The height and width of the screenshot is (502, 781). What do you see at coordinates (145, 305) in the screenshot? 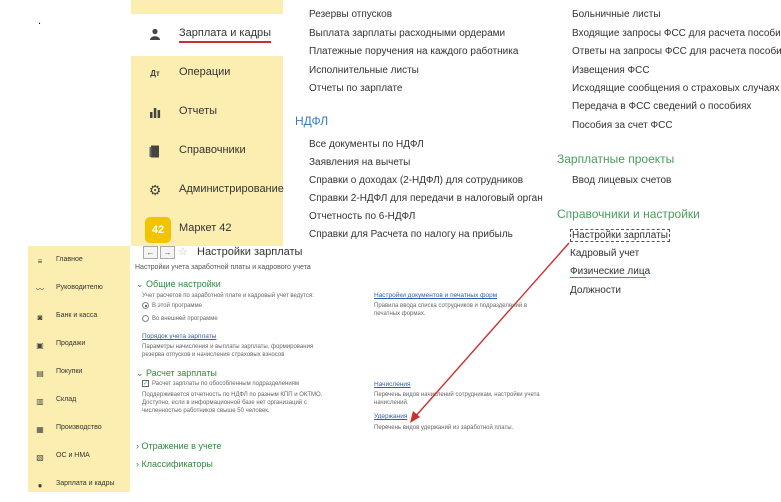
I see `radio-this-program` at bounding box center [145, 305].